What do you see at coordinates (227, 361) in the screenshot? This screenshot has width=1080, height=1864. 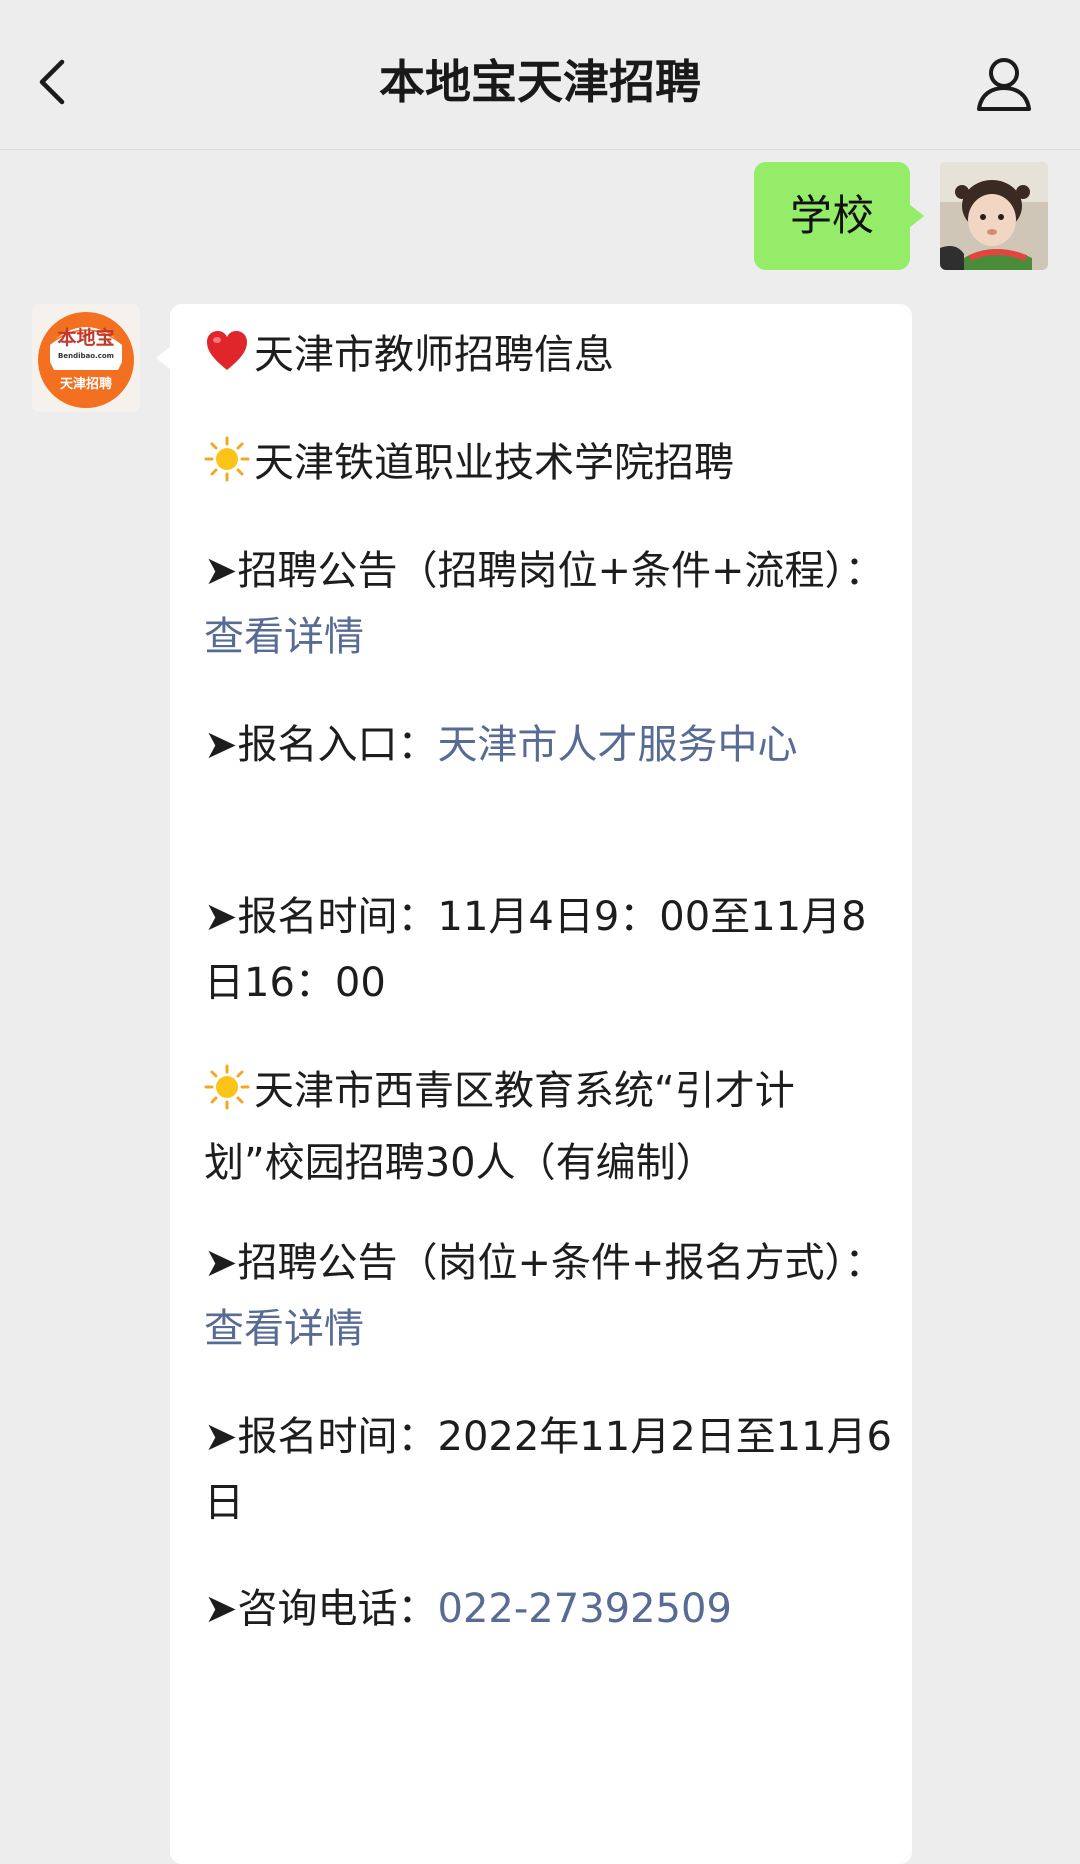 I see `heart-icon` at bounding box center [227, 361].